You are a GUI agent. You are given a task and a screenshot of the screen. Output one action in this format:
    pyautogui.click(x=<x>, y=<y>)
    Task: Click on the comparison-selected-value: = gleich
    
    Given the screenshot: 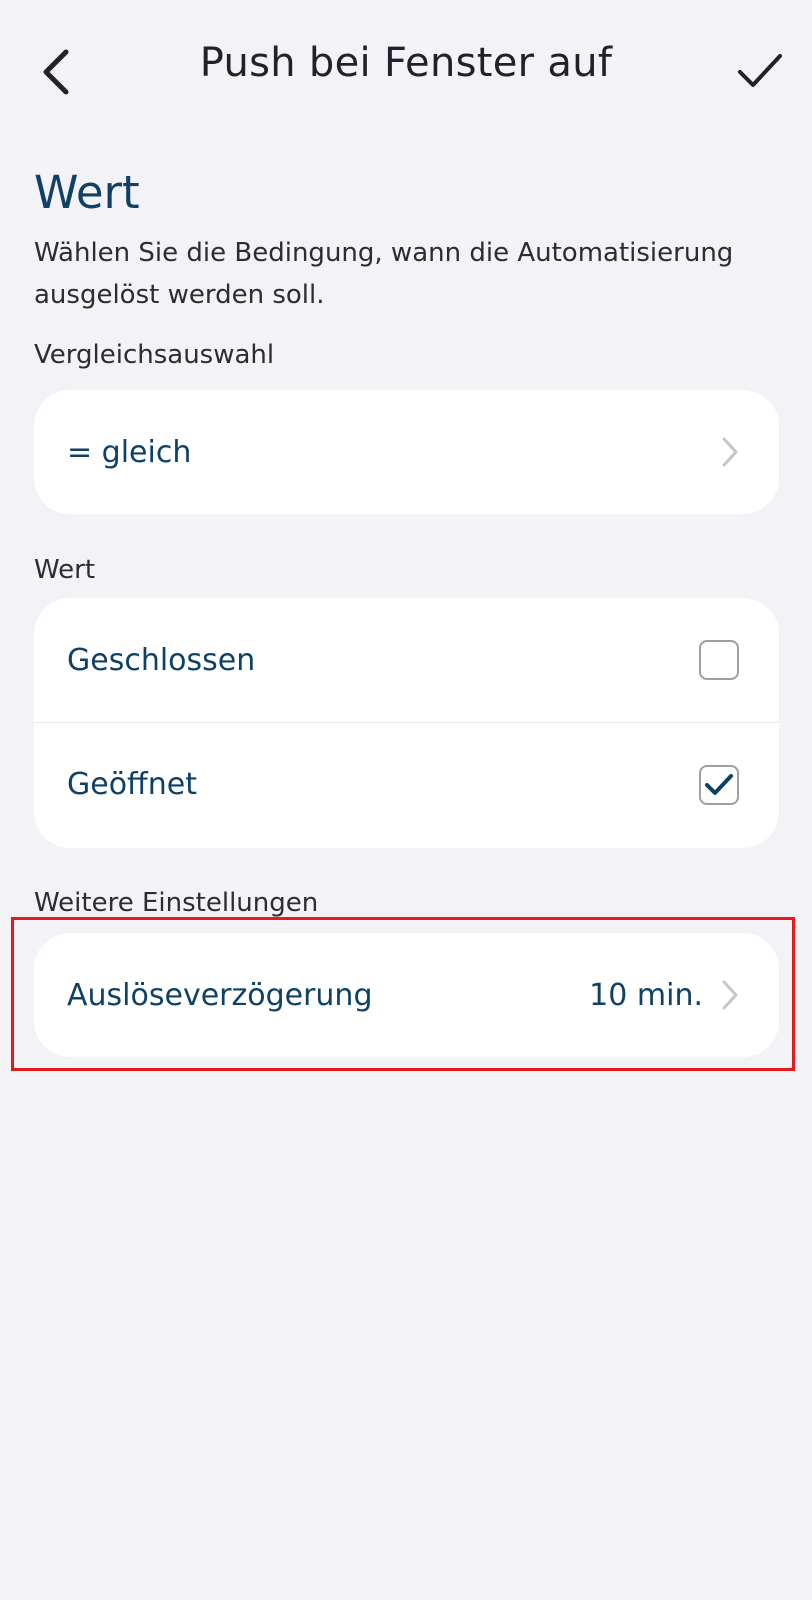 What is the action you would take?
    pyautogui.click(x=129, y=452)
    